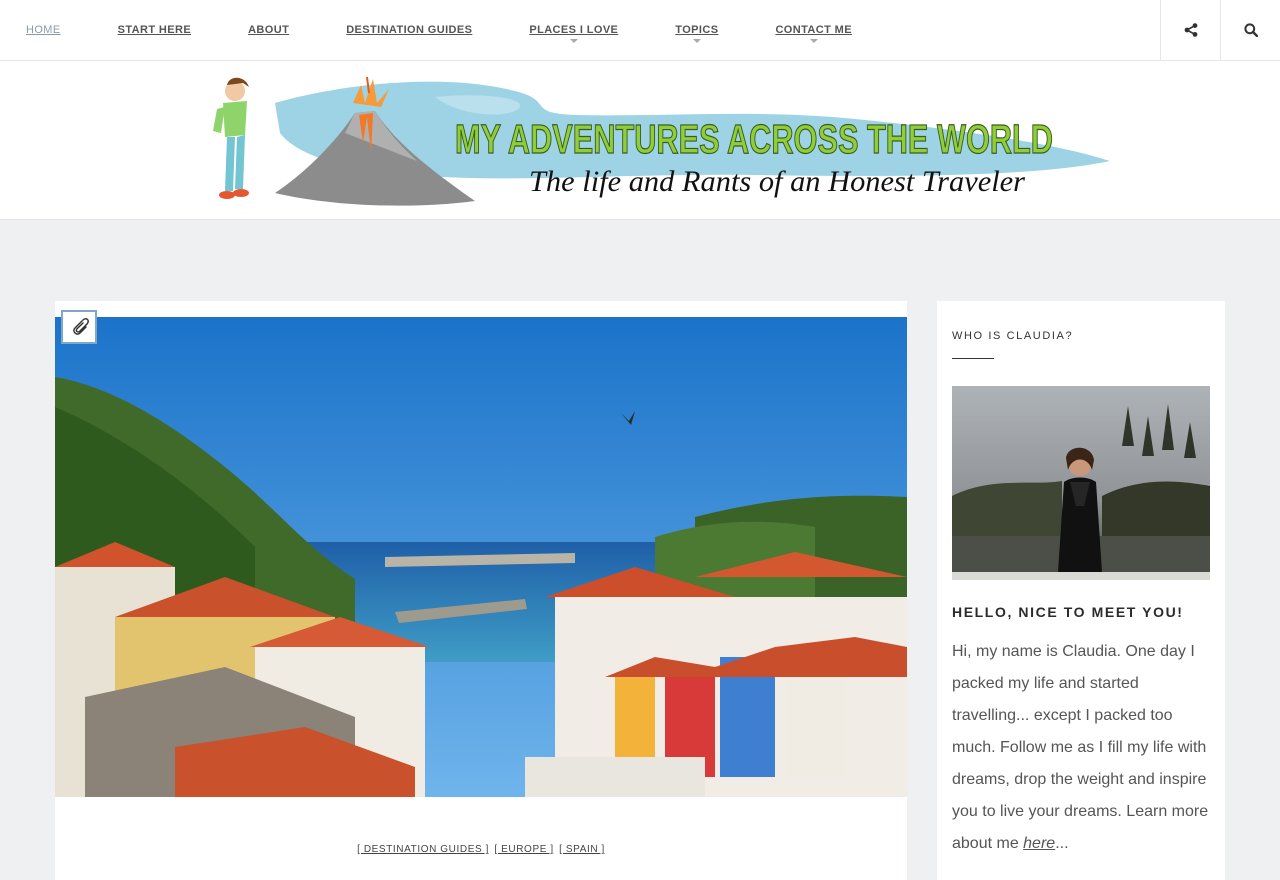 The height and width of the screenshot is (880, 1280). I want to click on nav-item-topics: TOPICS, so click(697, 33).